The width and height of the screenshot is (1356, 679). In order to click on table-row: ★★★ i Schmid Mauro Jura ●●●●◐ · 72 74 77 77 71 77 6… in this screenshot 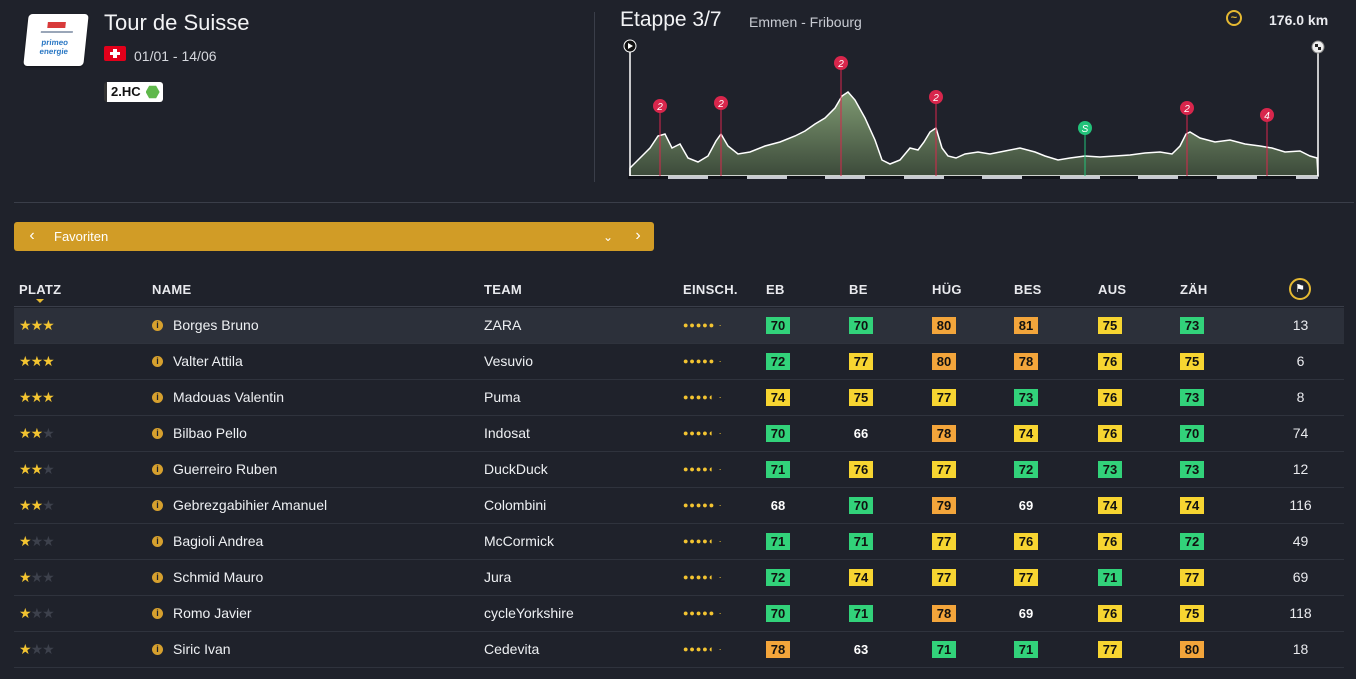, I will do `click(679, 578)`.